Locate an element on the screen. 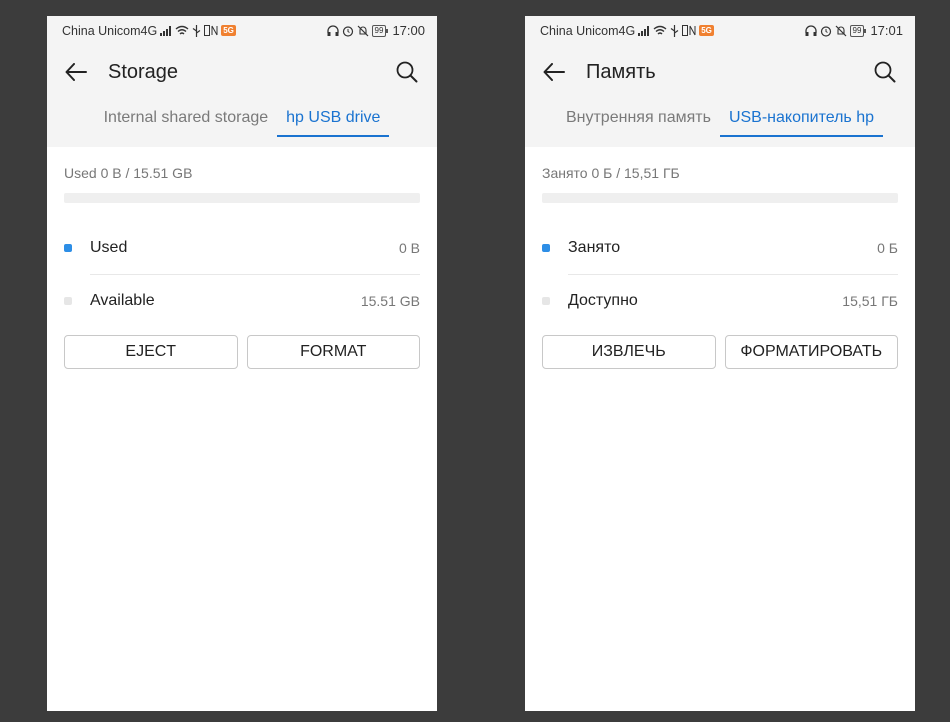 This screenshot has height=722, width=950. eject-button: EJECT is located at coordinates (151, 352).